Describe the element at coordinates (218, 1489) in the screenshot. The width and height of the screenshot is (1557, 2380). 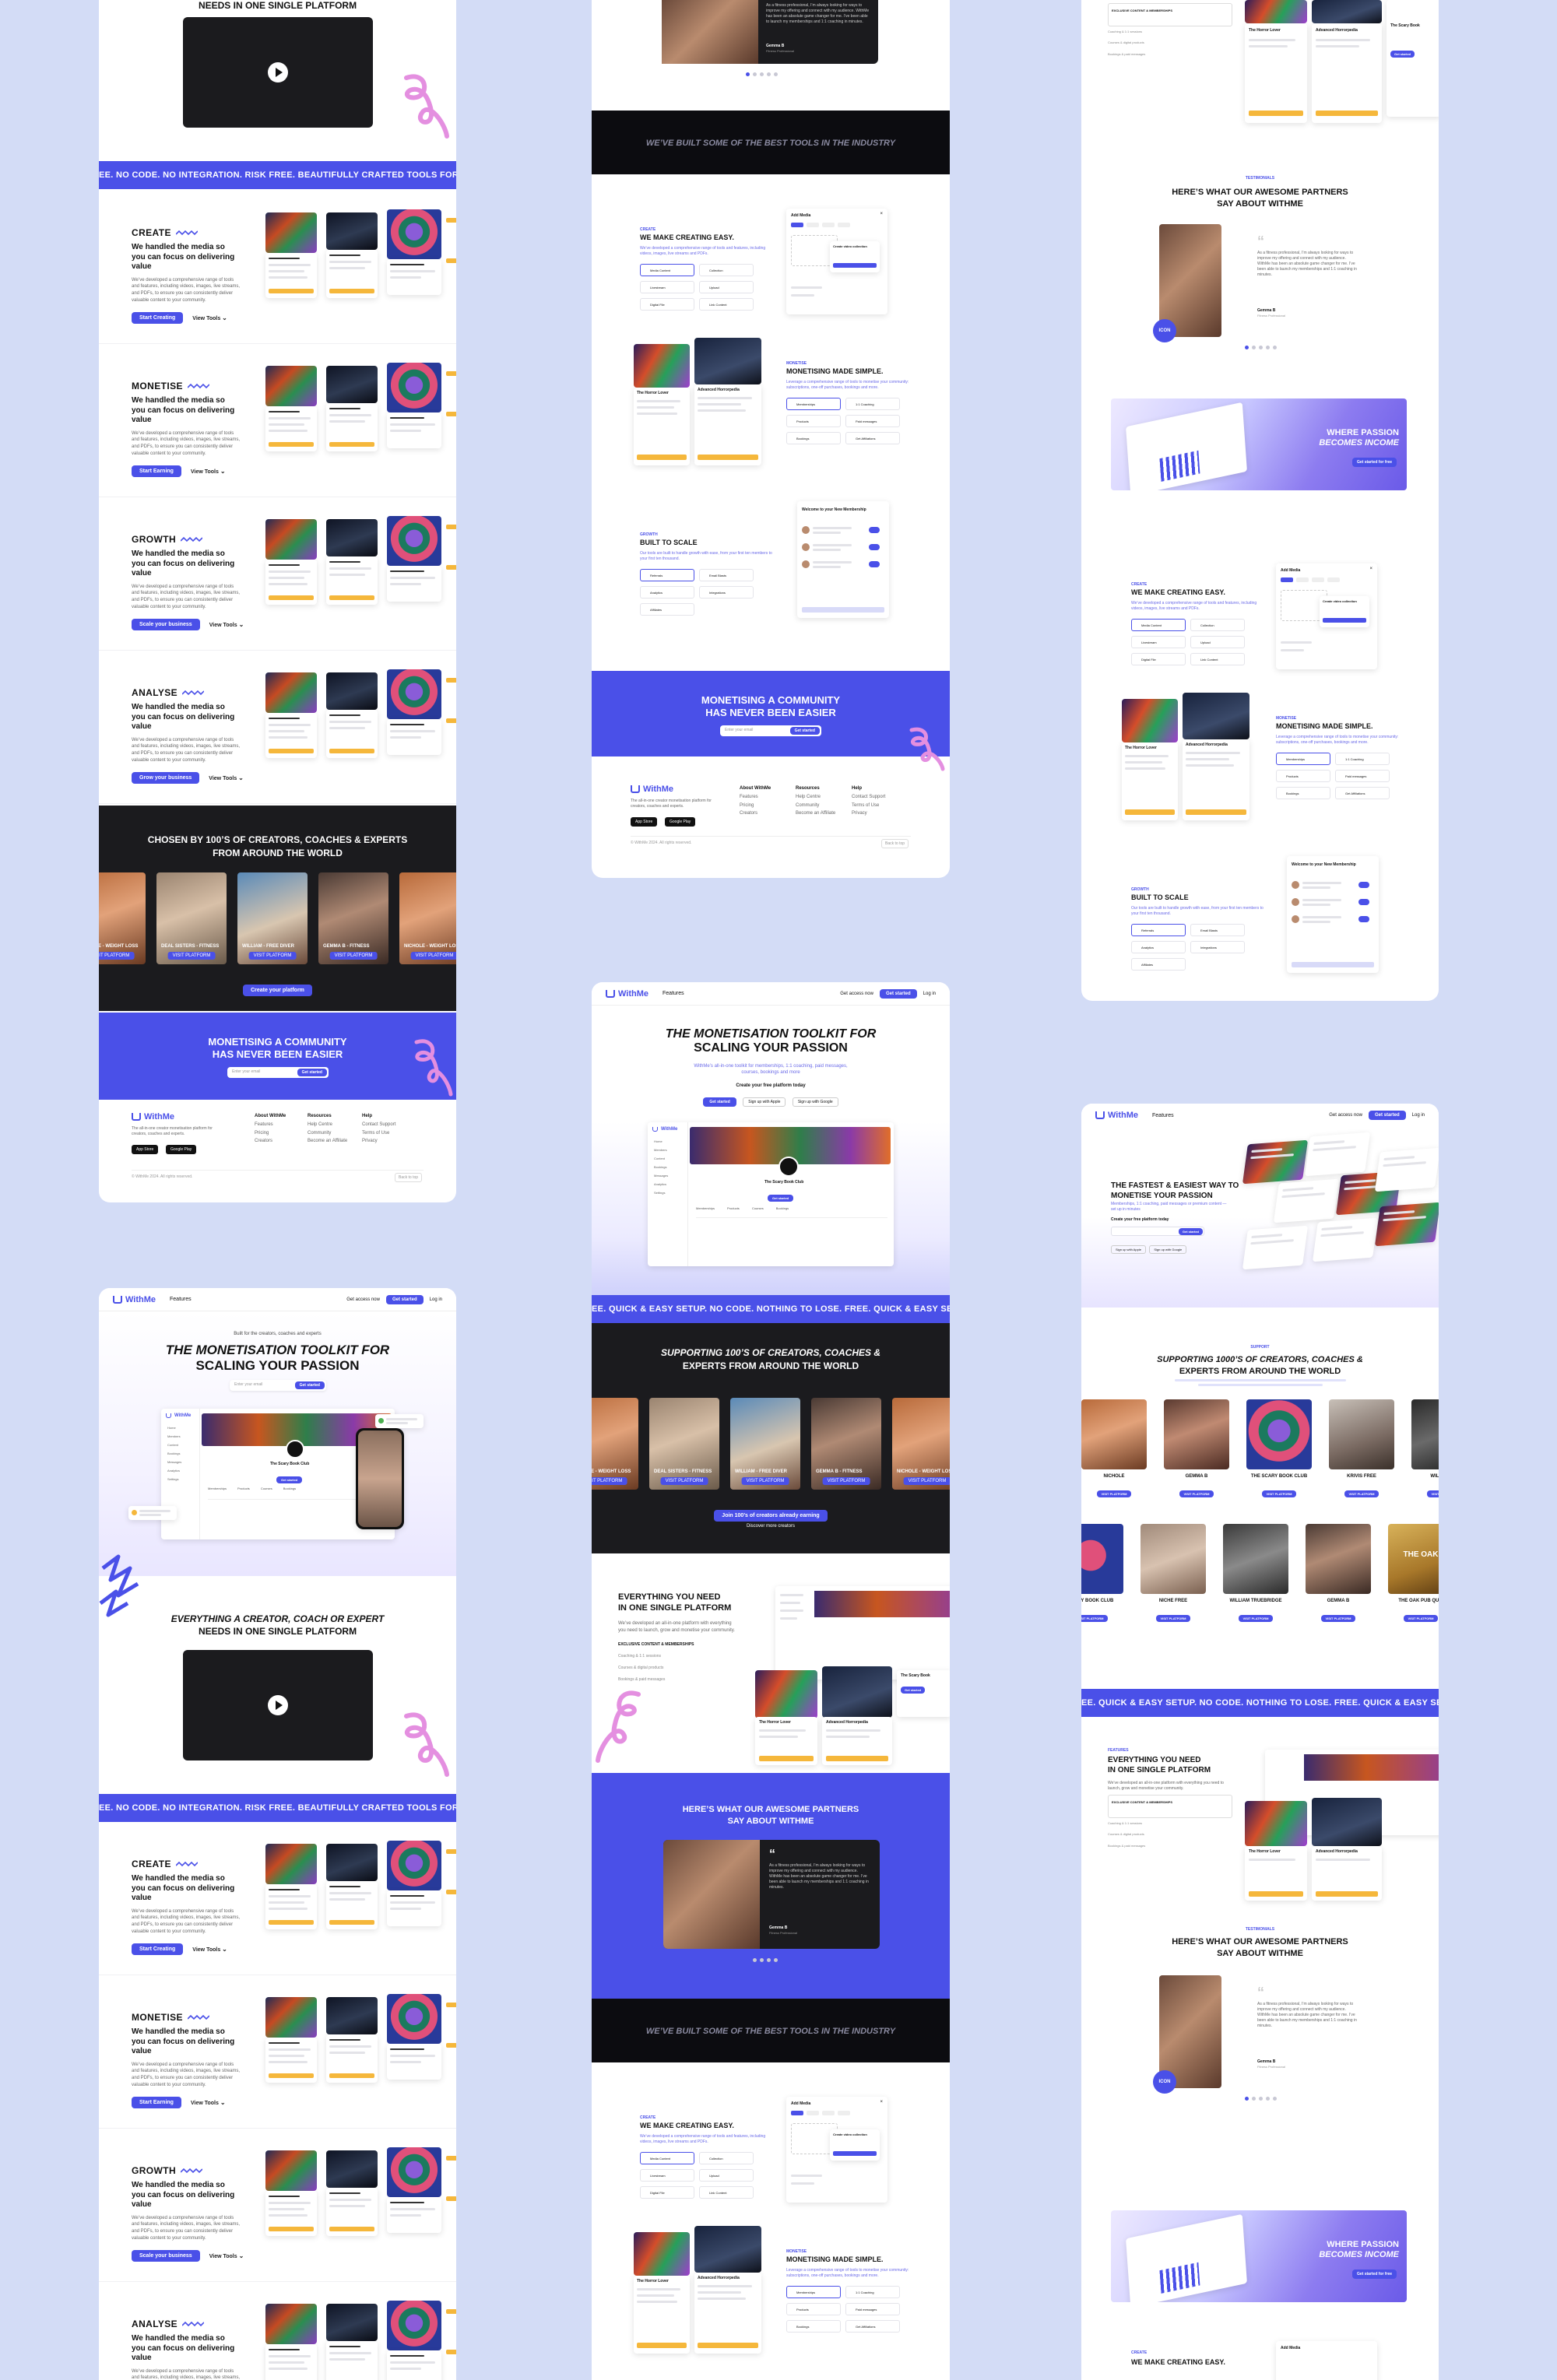
I see `tab-memberships: Memberships` at that location.